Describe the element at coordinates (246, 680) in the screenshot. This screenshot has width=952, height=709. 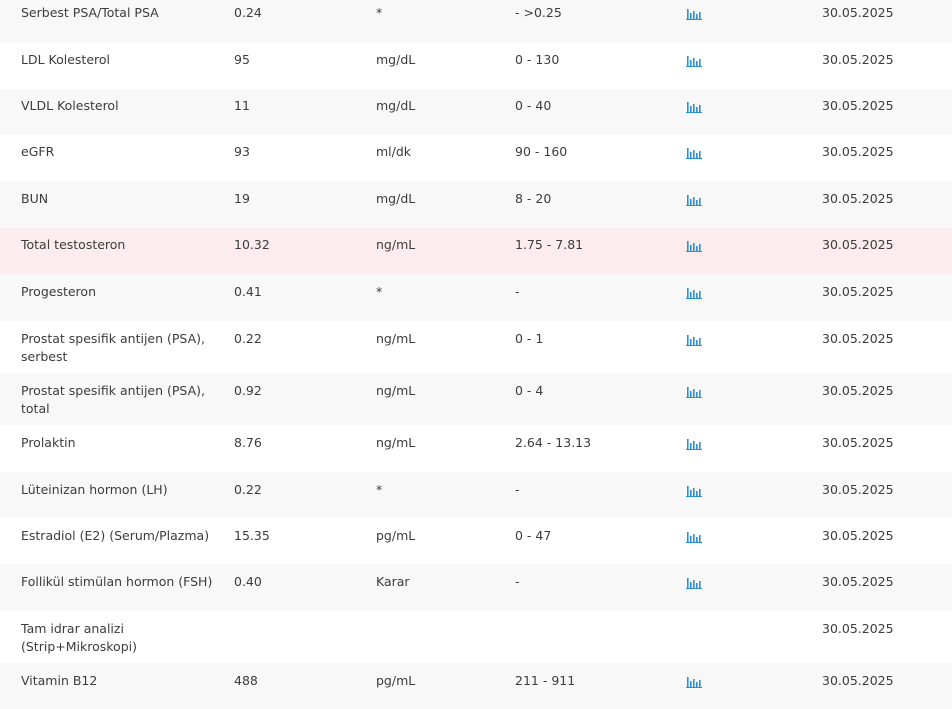
I see `result-value: 488` at that location.